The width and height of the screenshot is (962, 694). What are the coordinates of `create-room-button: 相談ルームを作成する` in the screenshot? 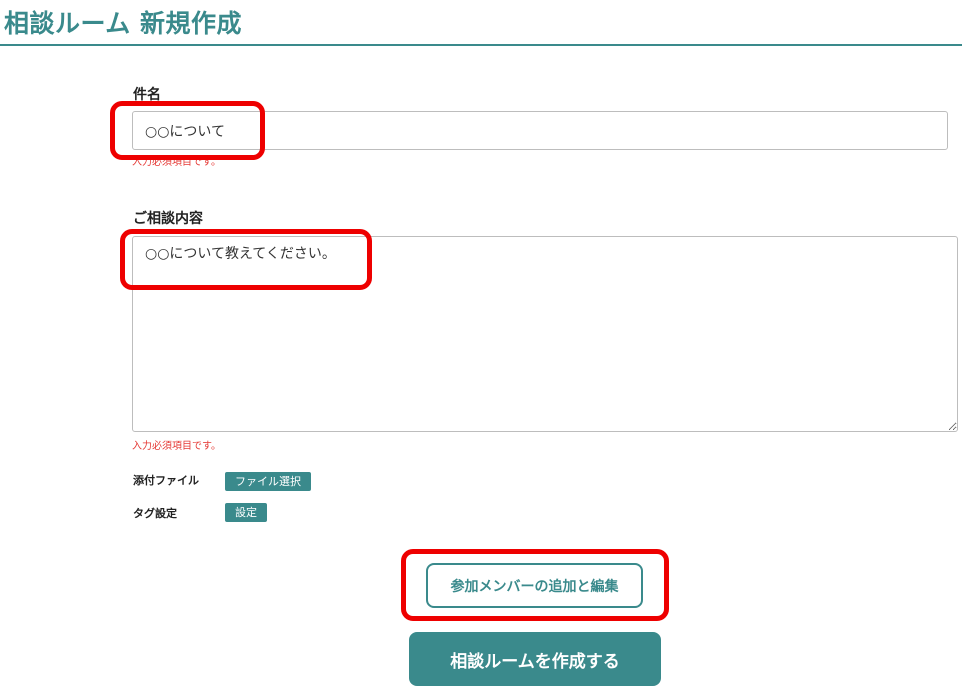 It's located at (535, 659).